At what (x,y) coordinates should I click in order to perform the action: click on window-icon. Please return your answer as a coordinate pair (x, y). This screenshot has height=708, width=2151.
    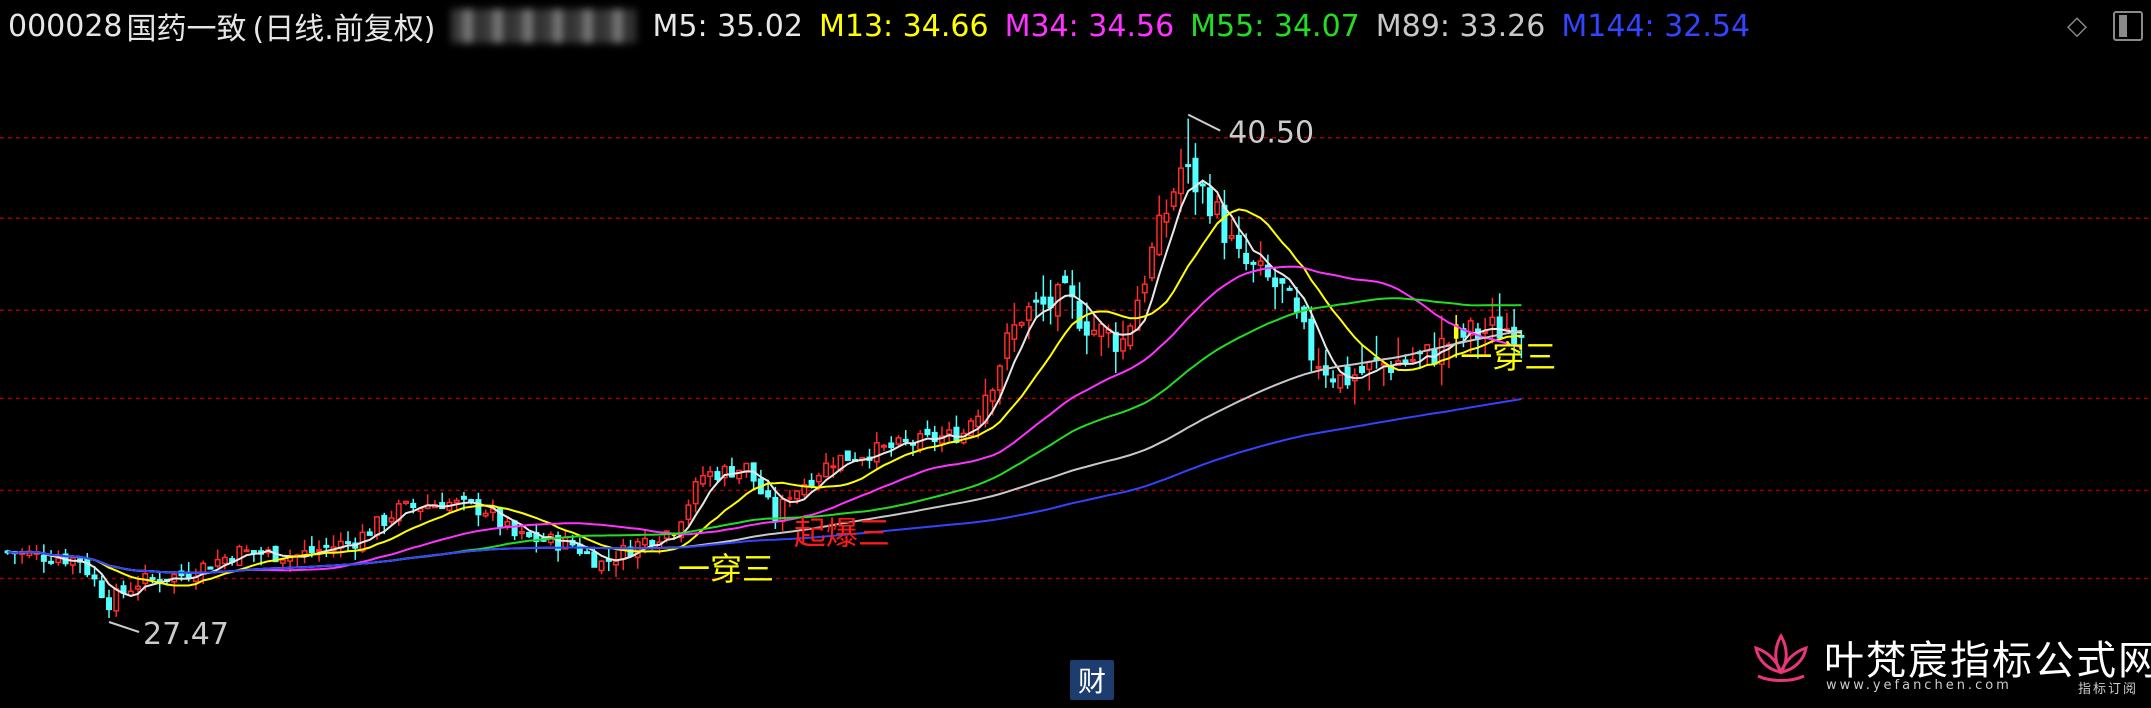
    Looking at the image, I should click on (2128, 26).